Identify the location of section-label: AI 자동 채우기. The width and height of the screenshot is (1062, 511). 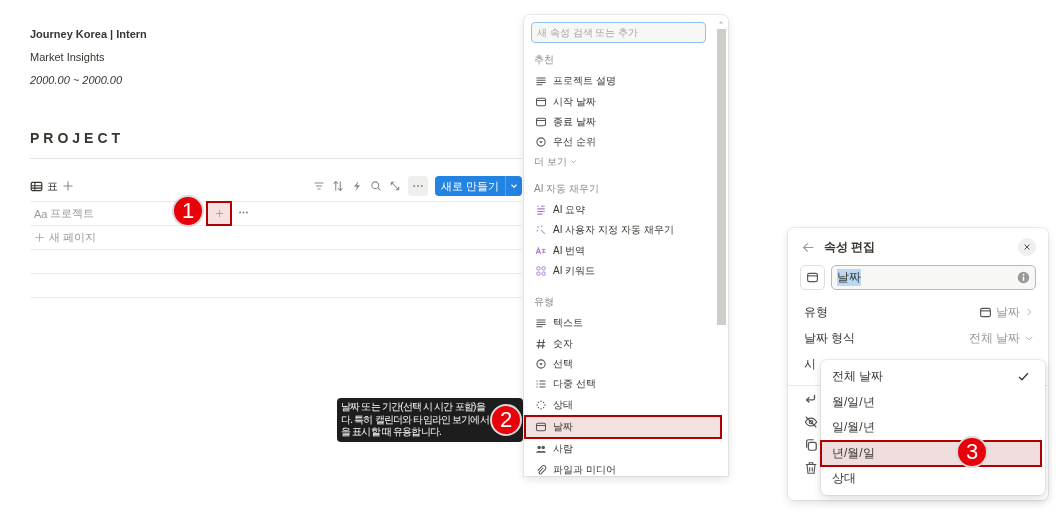
(567, 188).